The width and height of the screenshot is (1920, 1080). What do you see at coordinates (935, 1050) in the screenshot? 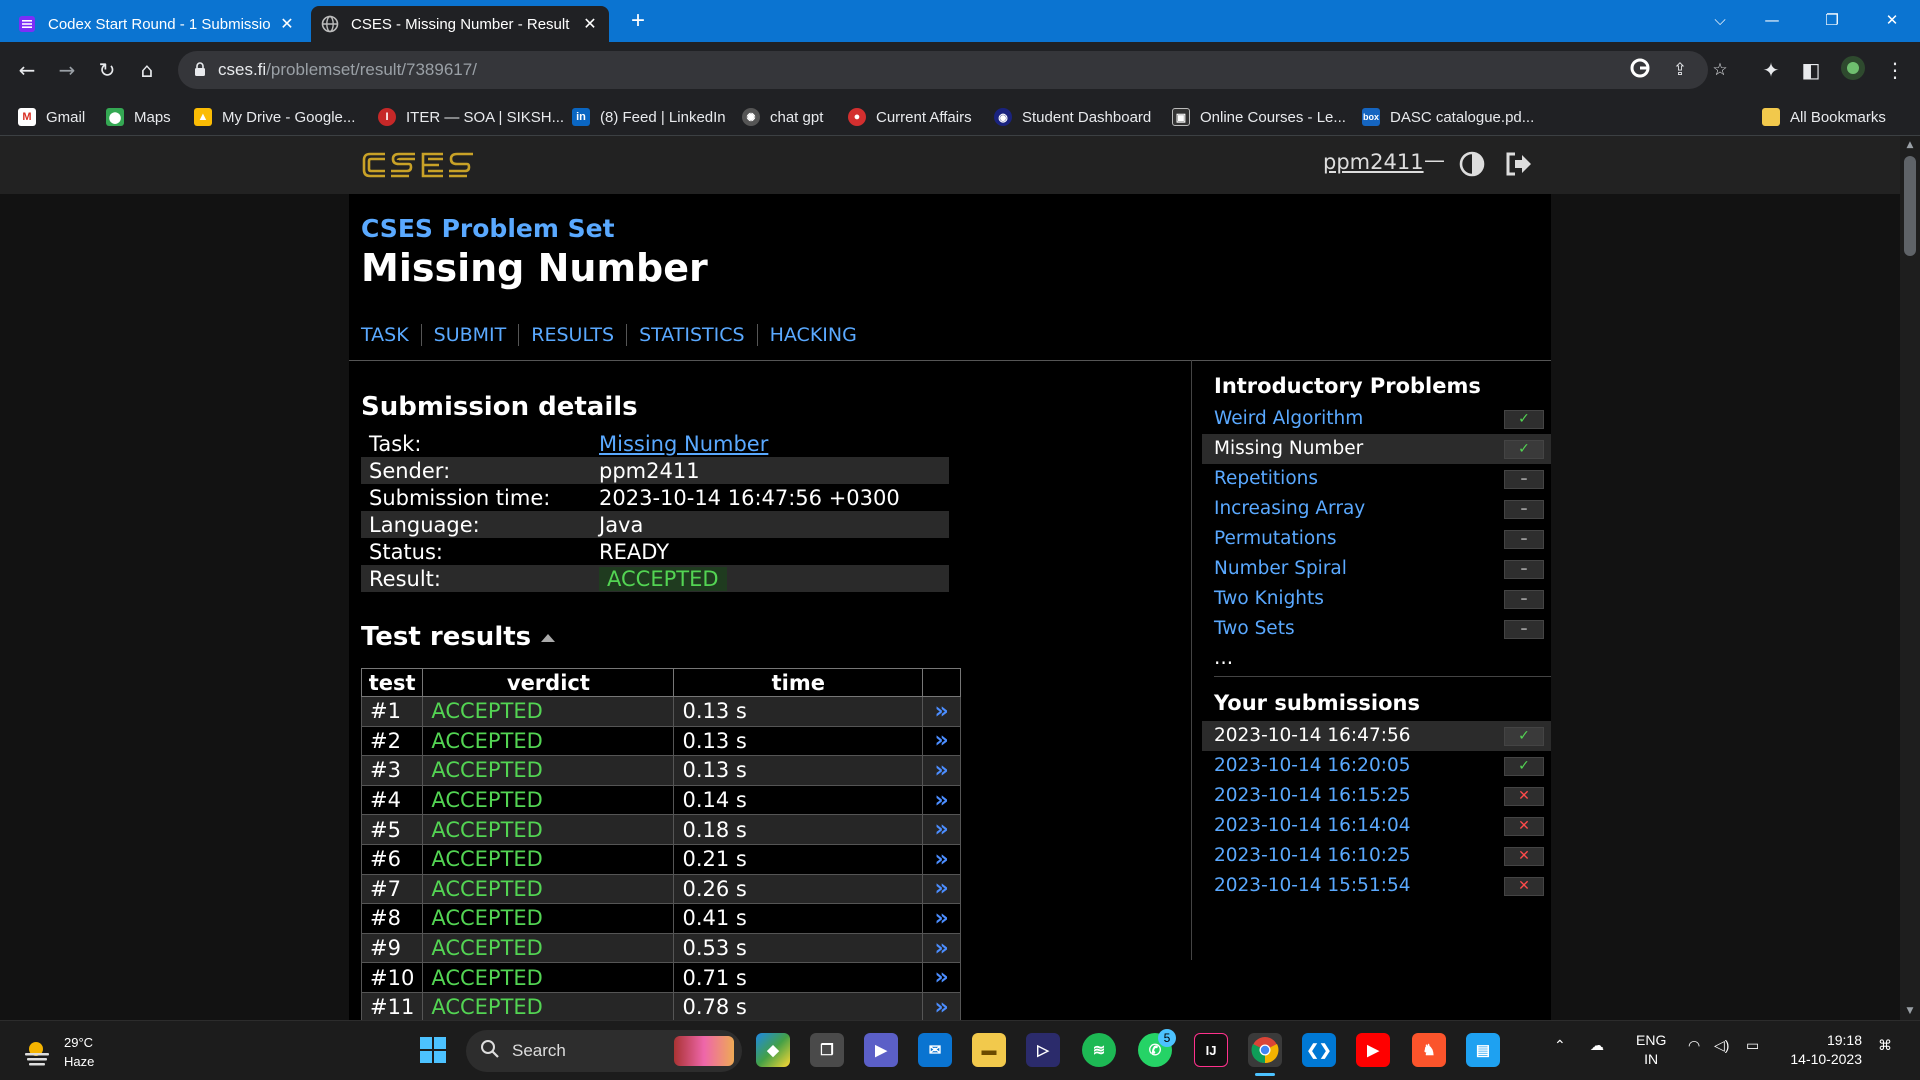
I see `mail-icon: ✉` at bounding box center [935, 1050].